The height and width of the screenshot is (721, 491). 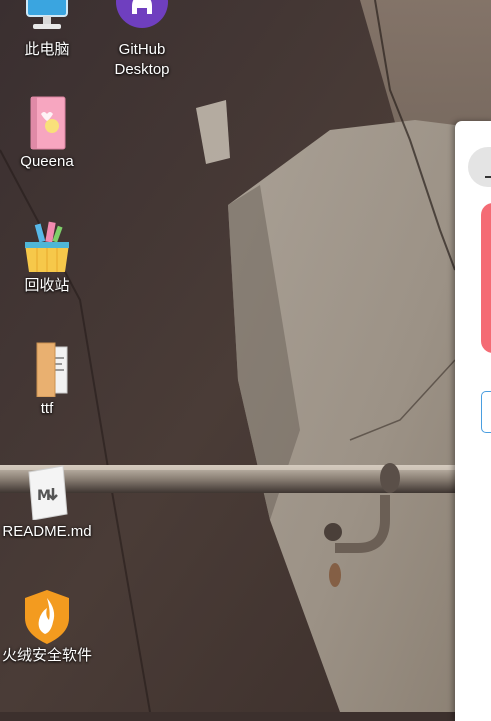 I want to click on desktop-icon-ttf: ttf, so click(x=47, y=380).